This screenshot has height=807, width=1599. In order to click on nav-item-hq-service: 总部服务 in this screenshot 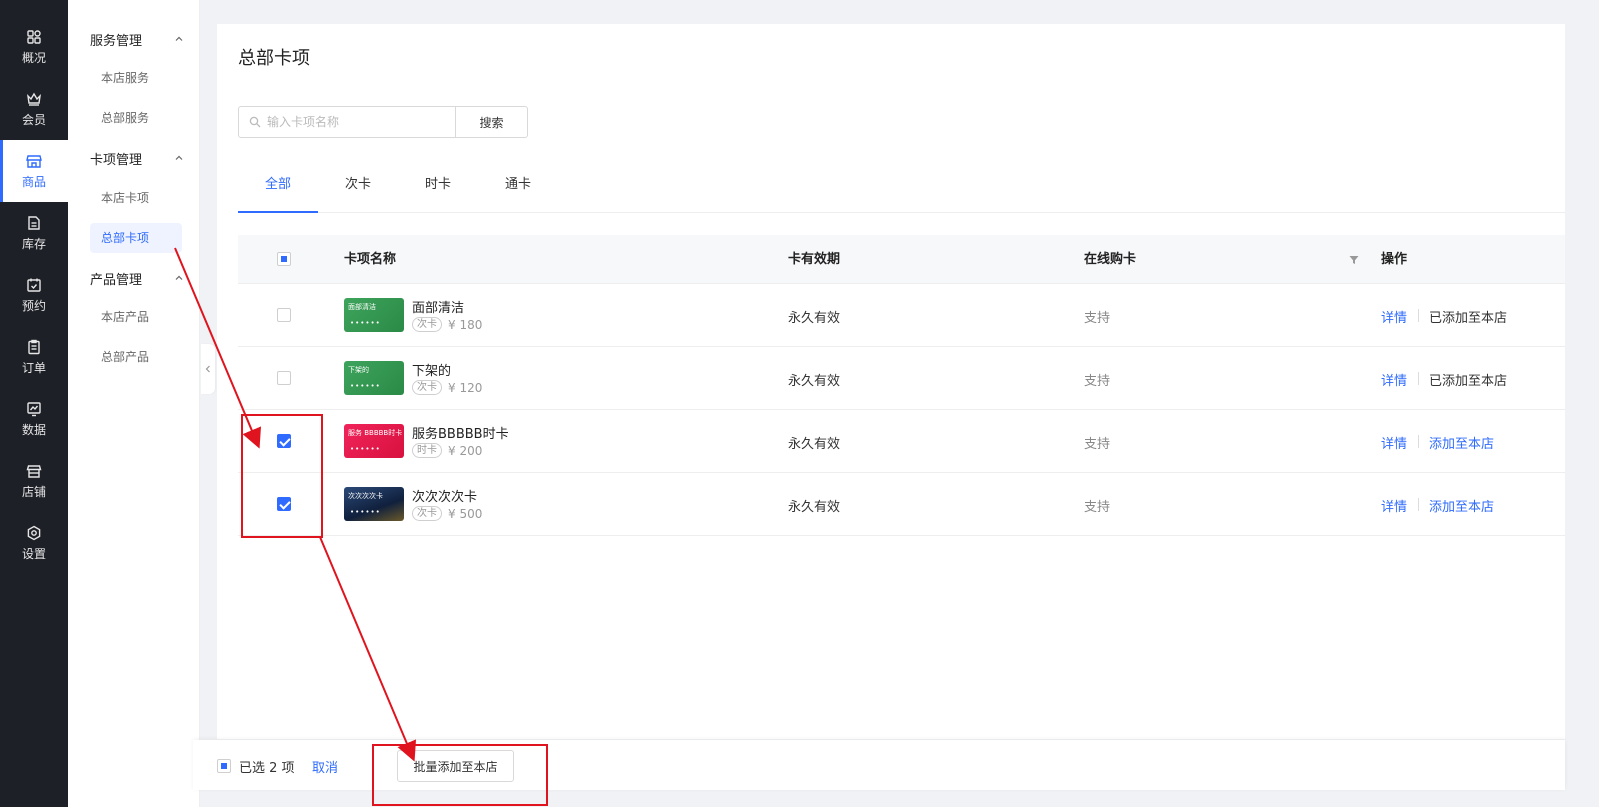, I will do `click(136, 118)`.